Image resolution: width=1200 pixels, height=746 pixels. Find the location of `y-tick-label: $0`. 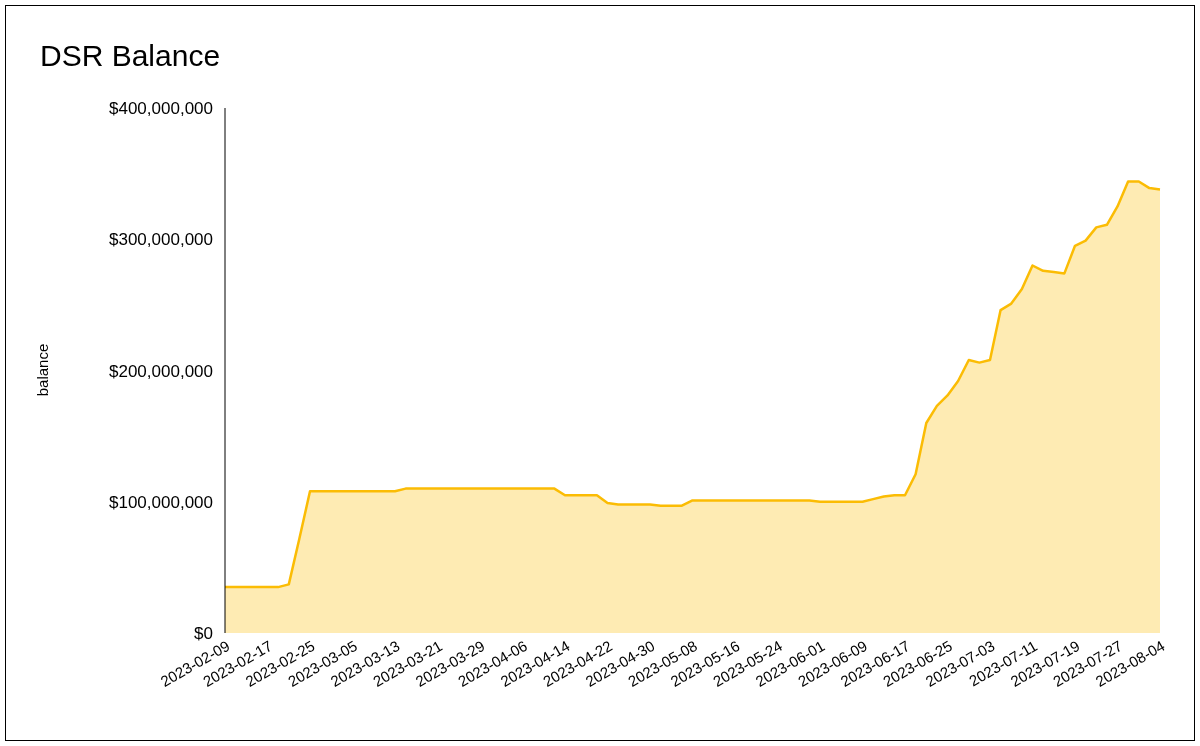

y-tick-label: $0 is located at coordinates (203, 633).